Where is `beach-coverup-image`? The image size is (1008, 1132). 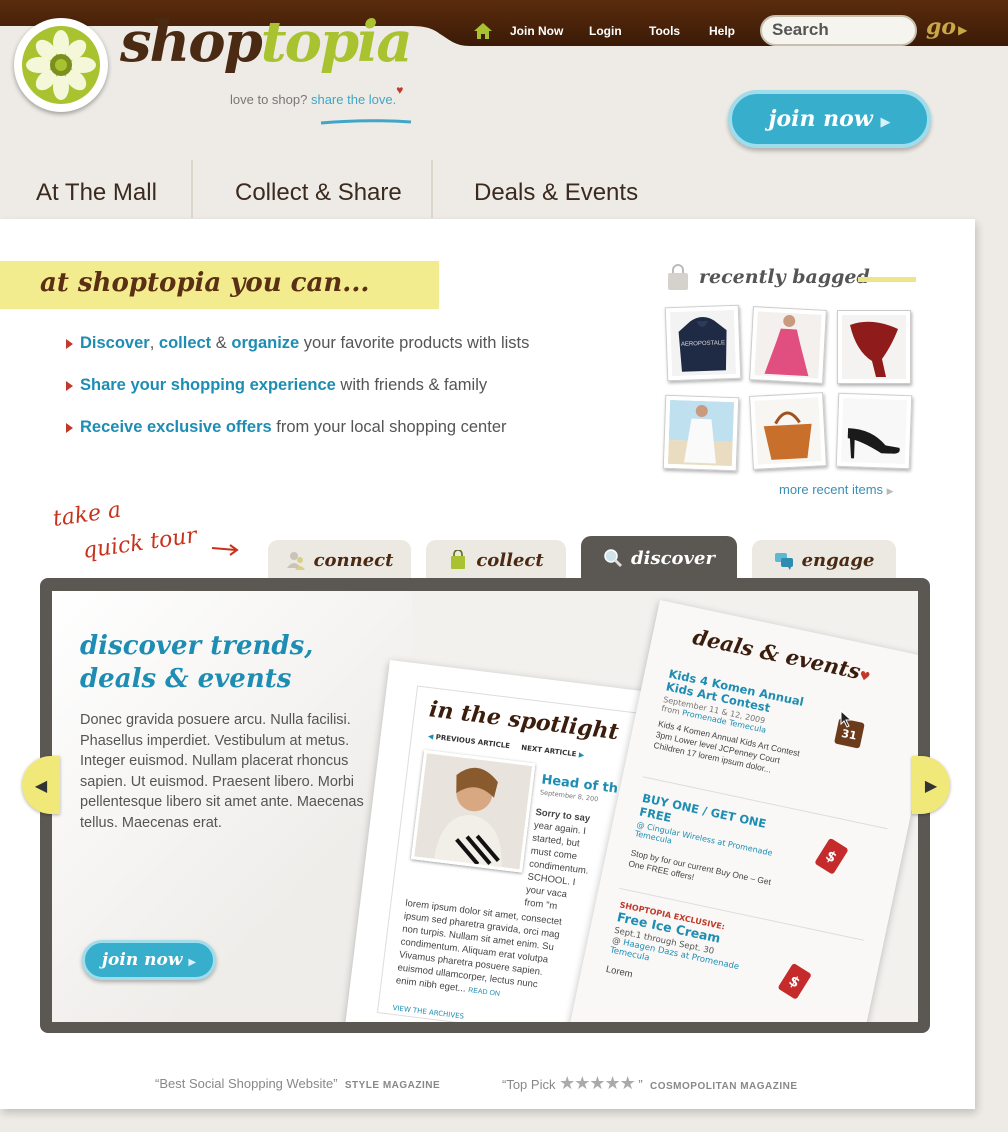
beach-coverup-image is located at coordinates (701, 433).